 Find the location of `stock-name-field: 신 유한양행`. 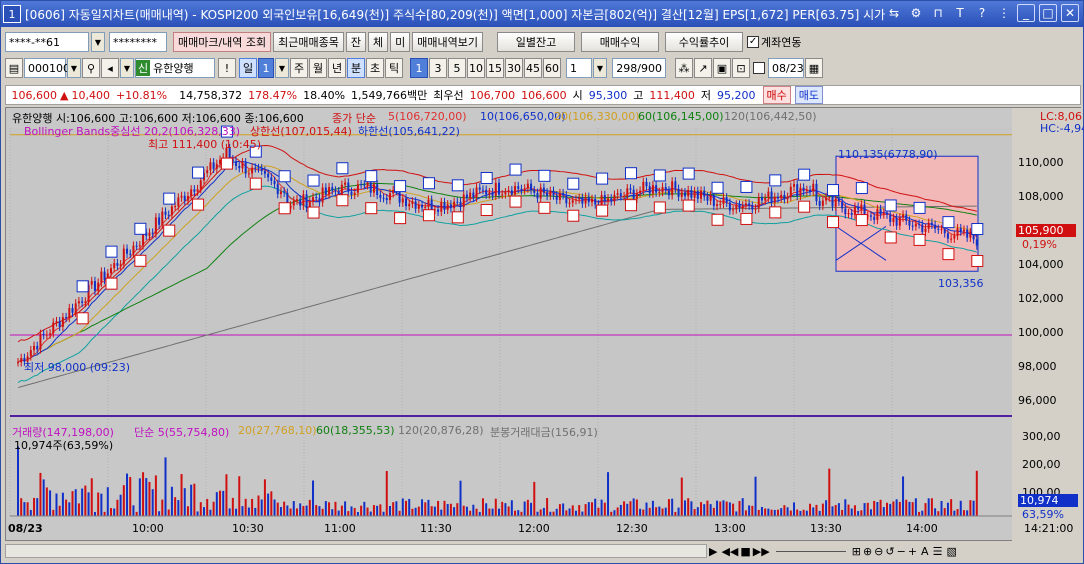

stock-name-field: 신 유한양행 is located at coordinates (175, 68).